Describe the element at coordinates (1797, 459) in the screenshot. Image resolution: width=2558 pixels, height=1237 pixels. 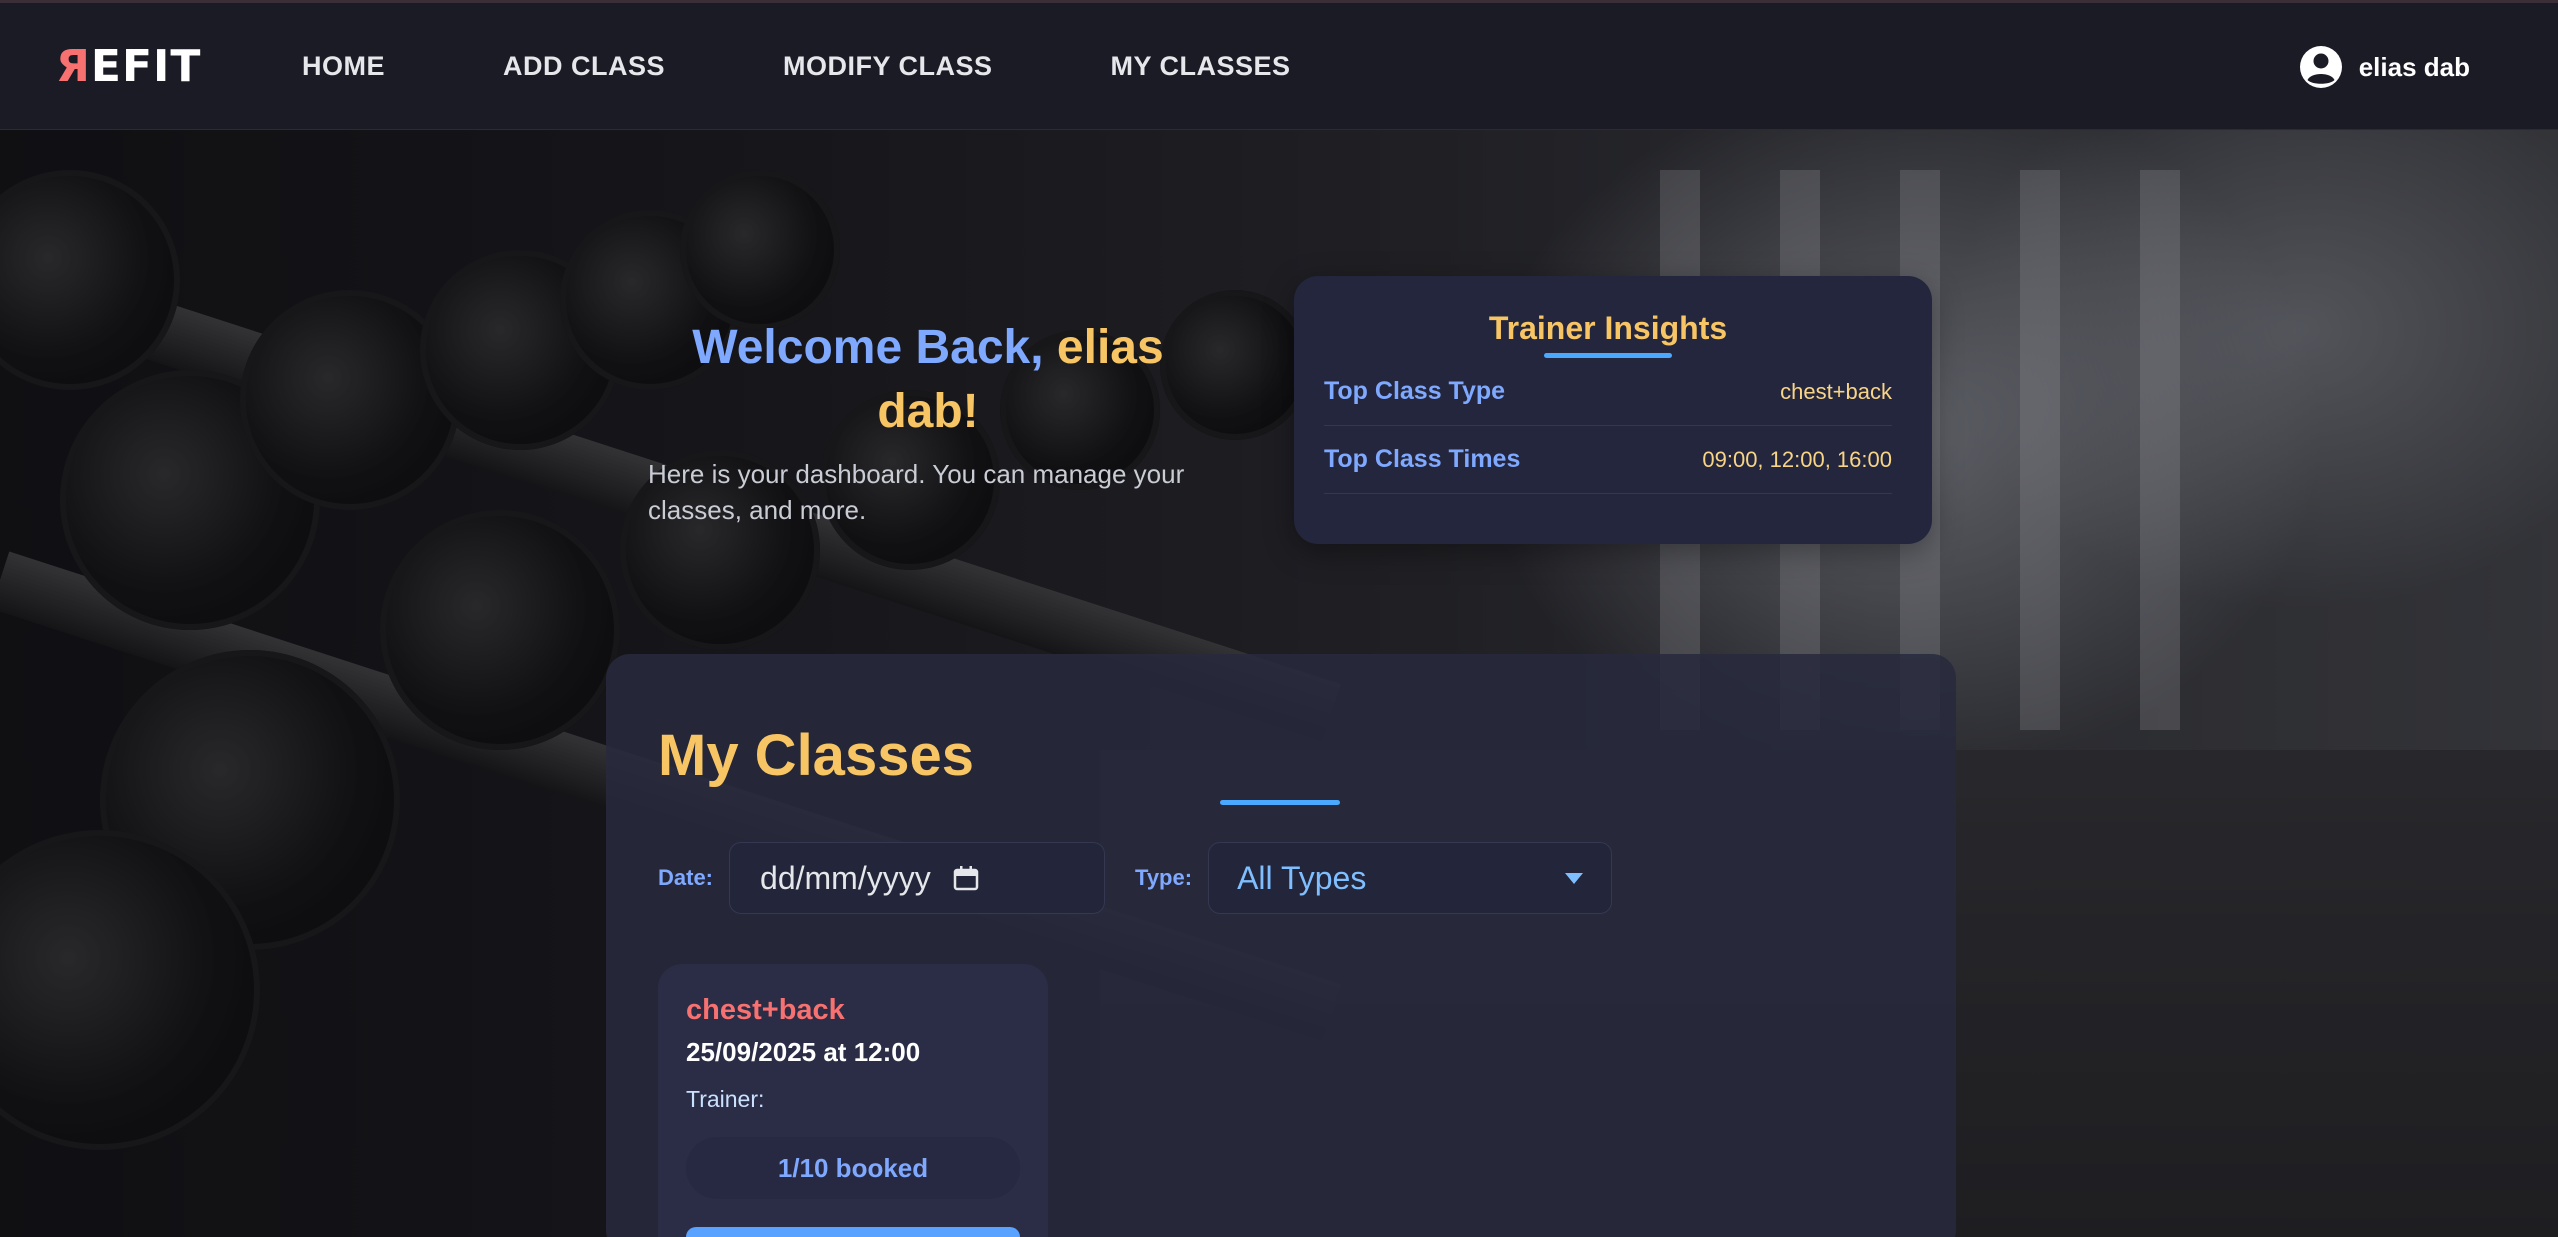
I see `insight-value: 09:00, 12:00, 16:00` at that location.